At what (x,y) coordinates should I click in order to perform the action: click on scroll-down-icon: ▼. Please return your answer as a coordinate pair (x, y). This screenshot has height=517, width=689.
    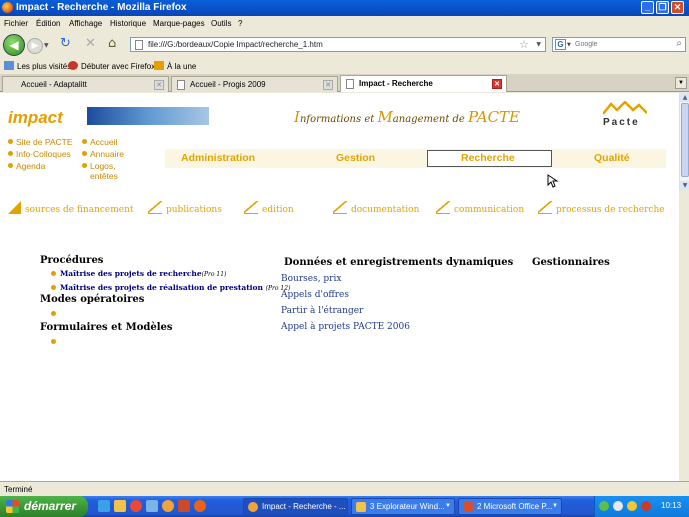
    Looking at the image, I should click on (684, 185).